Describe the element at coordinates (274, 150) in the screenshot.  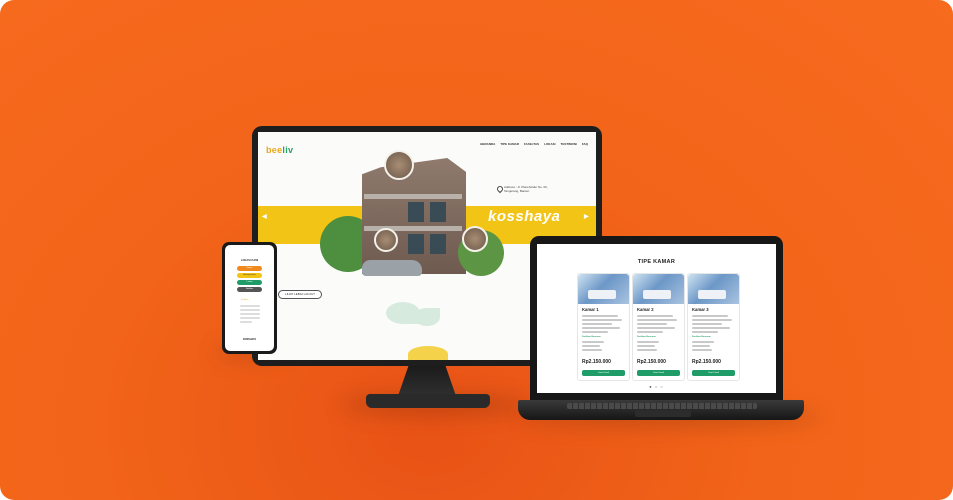
I see `logo-part-1: bee` at that location.